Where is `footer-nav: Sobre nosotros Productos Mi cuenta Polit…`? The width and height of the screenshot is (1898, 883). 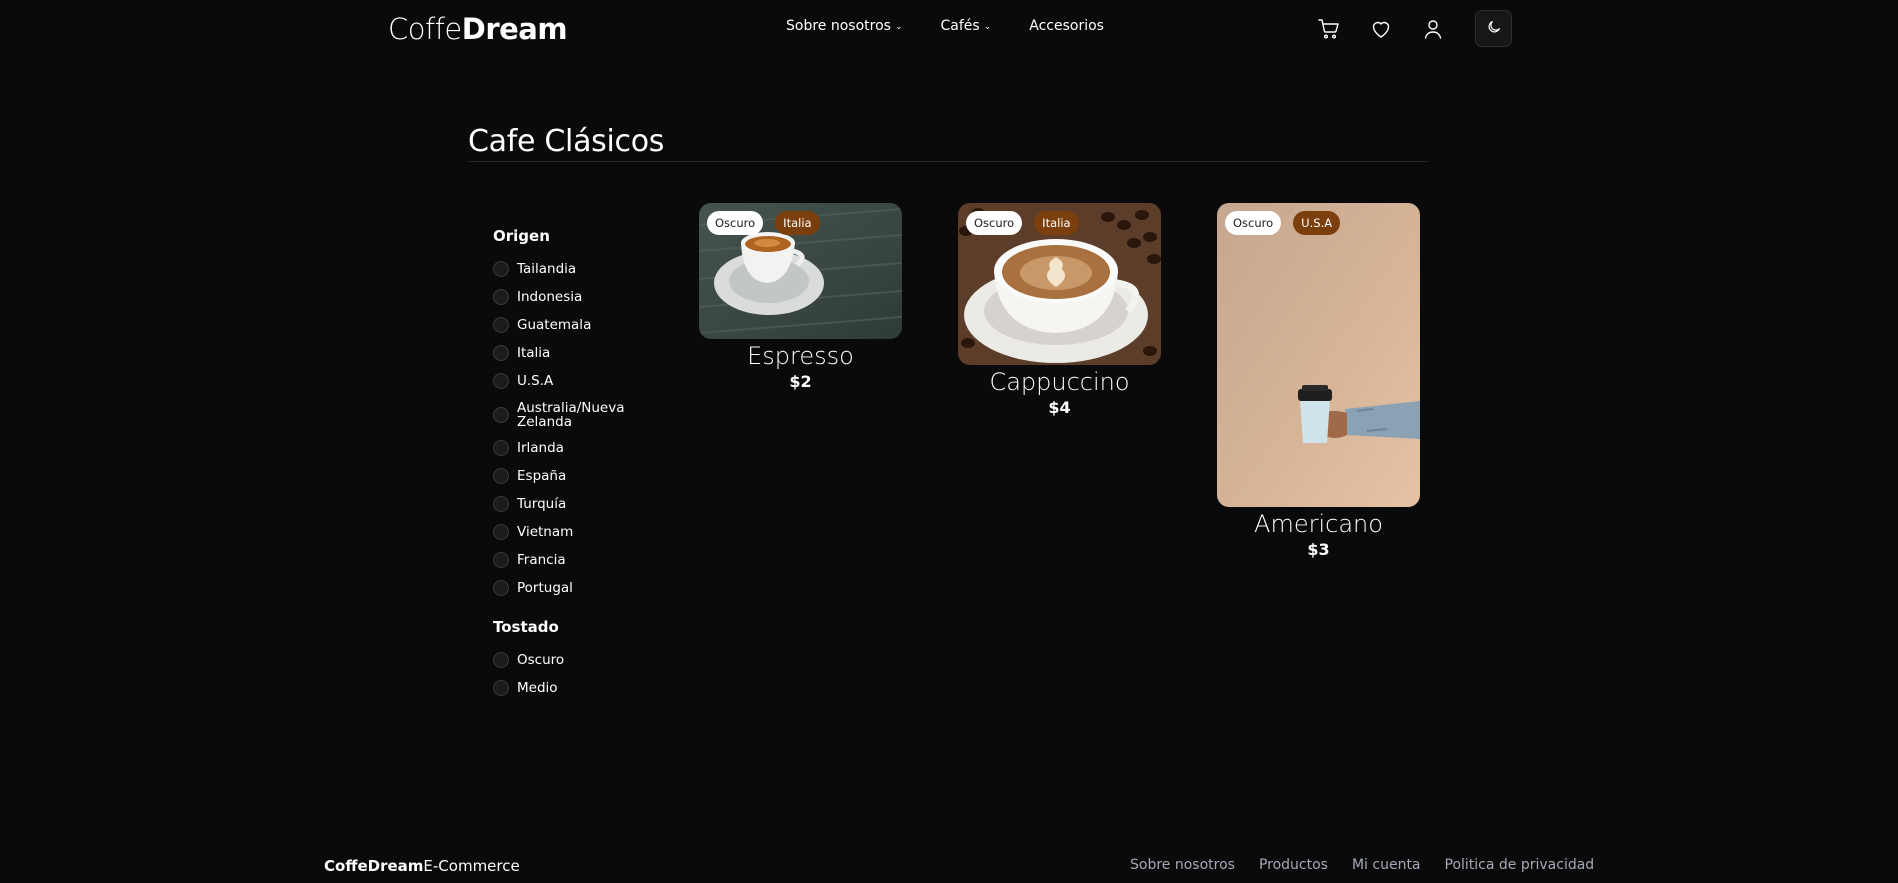 footer-nav: Sobre nosotros Productos Mi cuenta Polit… is located at coordinates (1362, 865).